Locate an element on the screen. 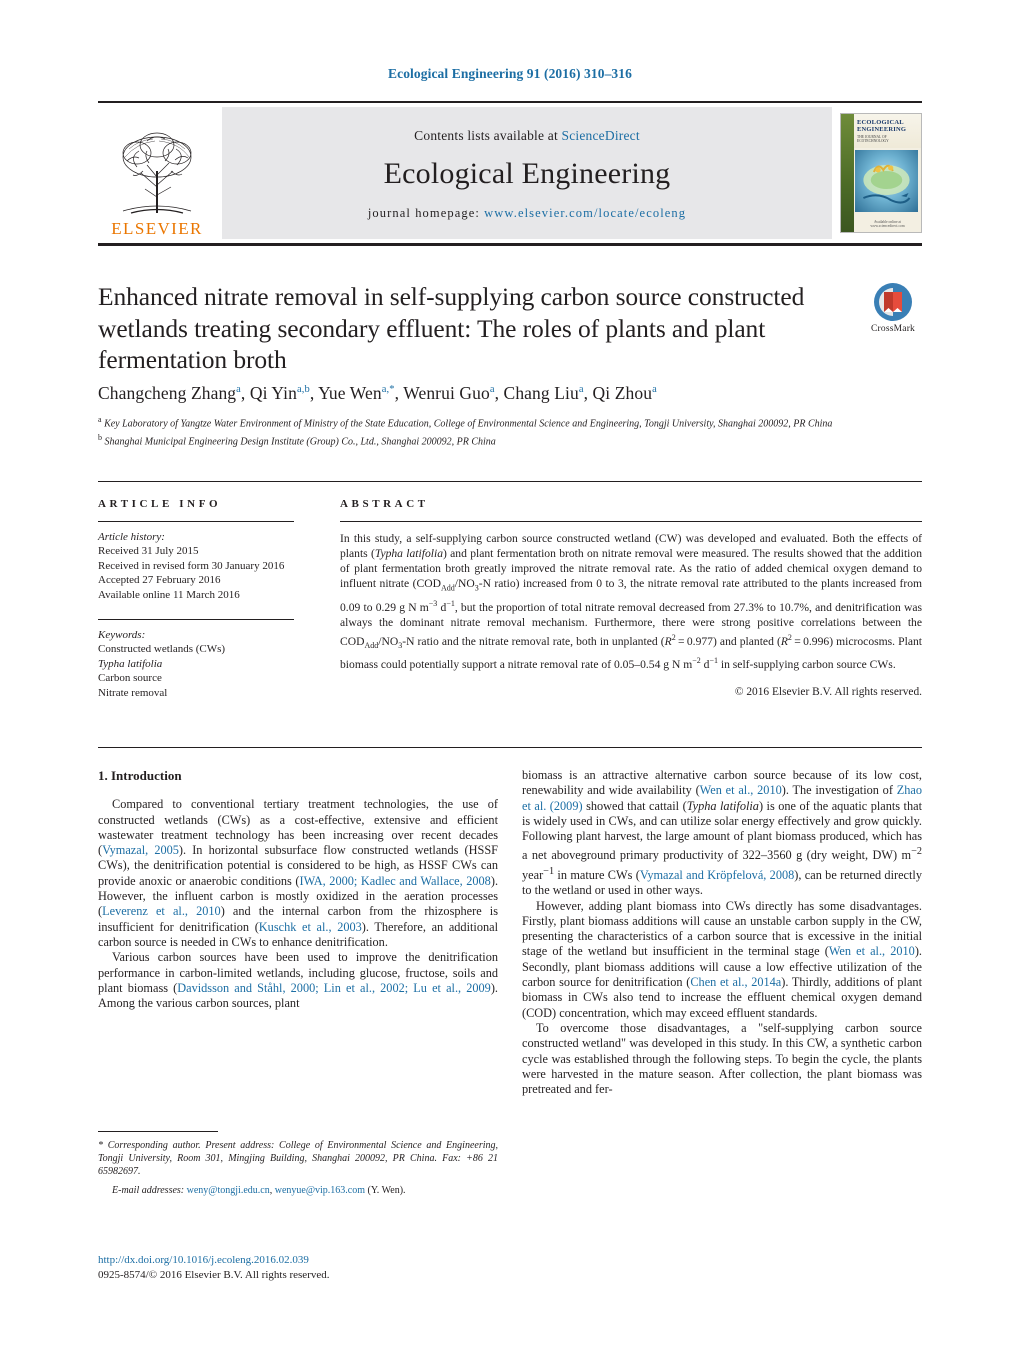  elsevier-logo: ELSEVIER is located at coordinates (157, 173).